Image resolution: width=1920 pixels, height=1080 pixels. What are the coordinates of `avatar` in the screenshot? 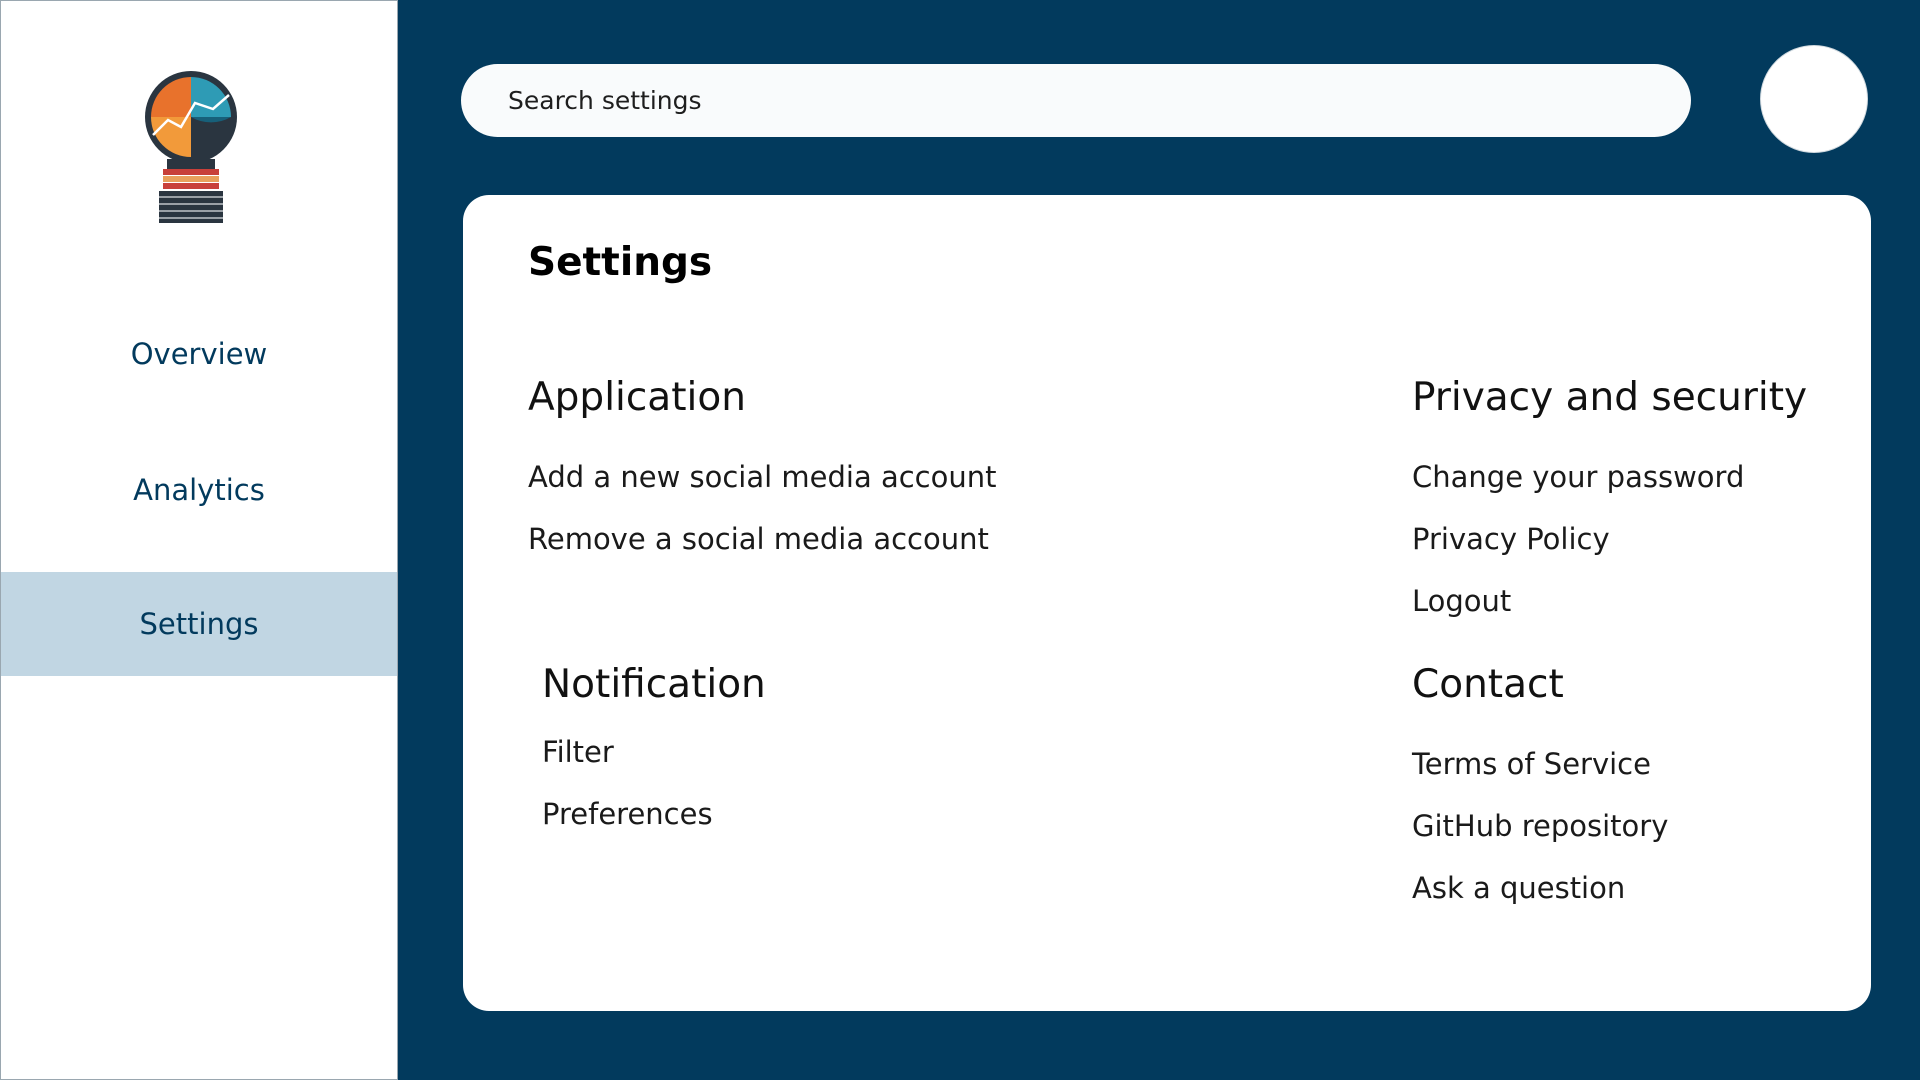 It's located at (1814, 99).